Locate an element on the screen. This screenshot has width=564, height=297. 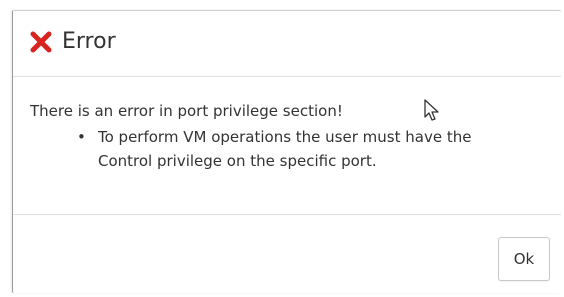
dialog-title: Error is located at coordinates (89, 41).